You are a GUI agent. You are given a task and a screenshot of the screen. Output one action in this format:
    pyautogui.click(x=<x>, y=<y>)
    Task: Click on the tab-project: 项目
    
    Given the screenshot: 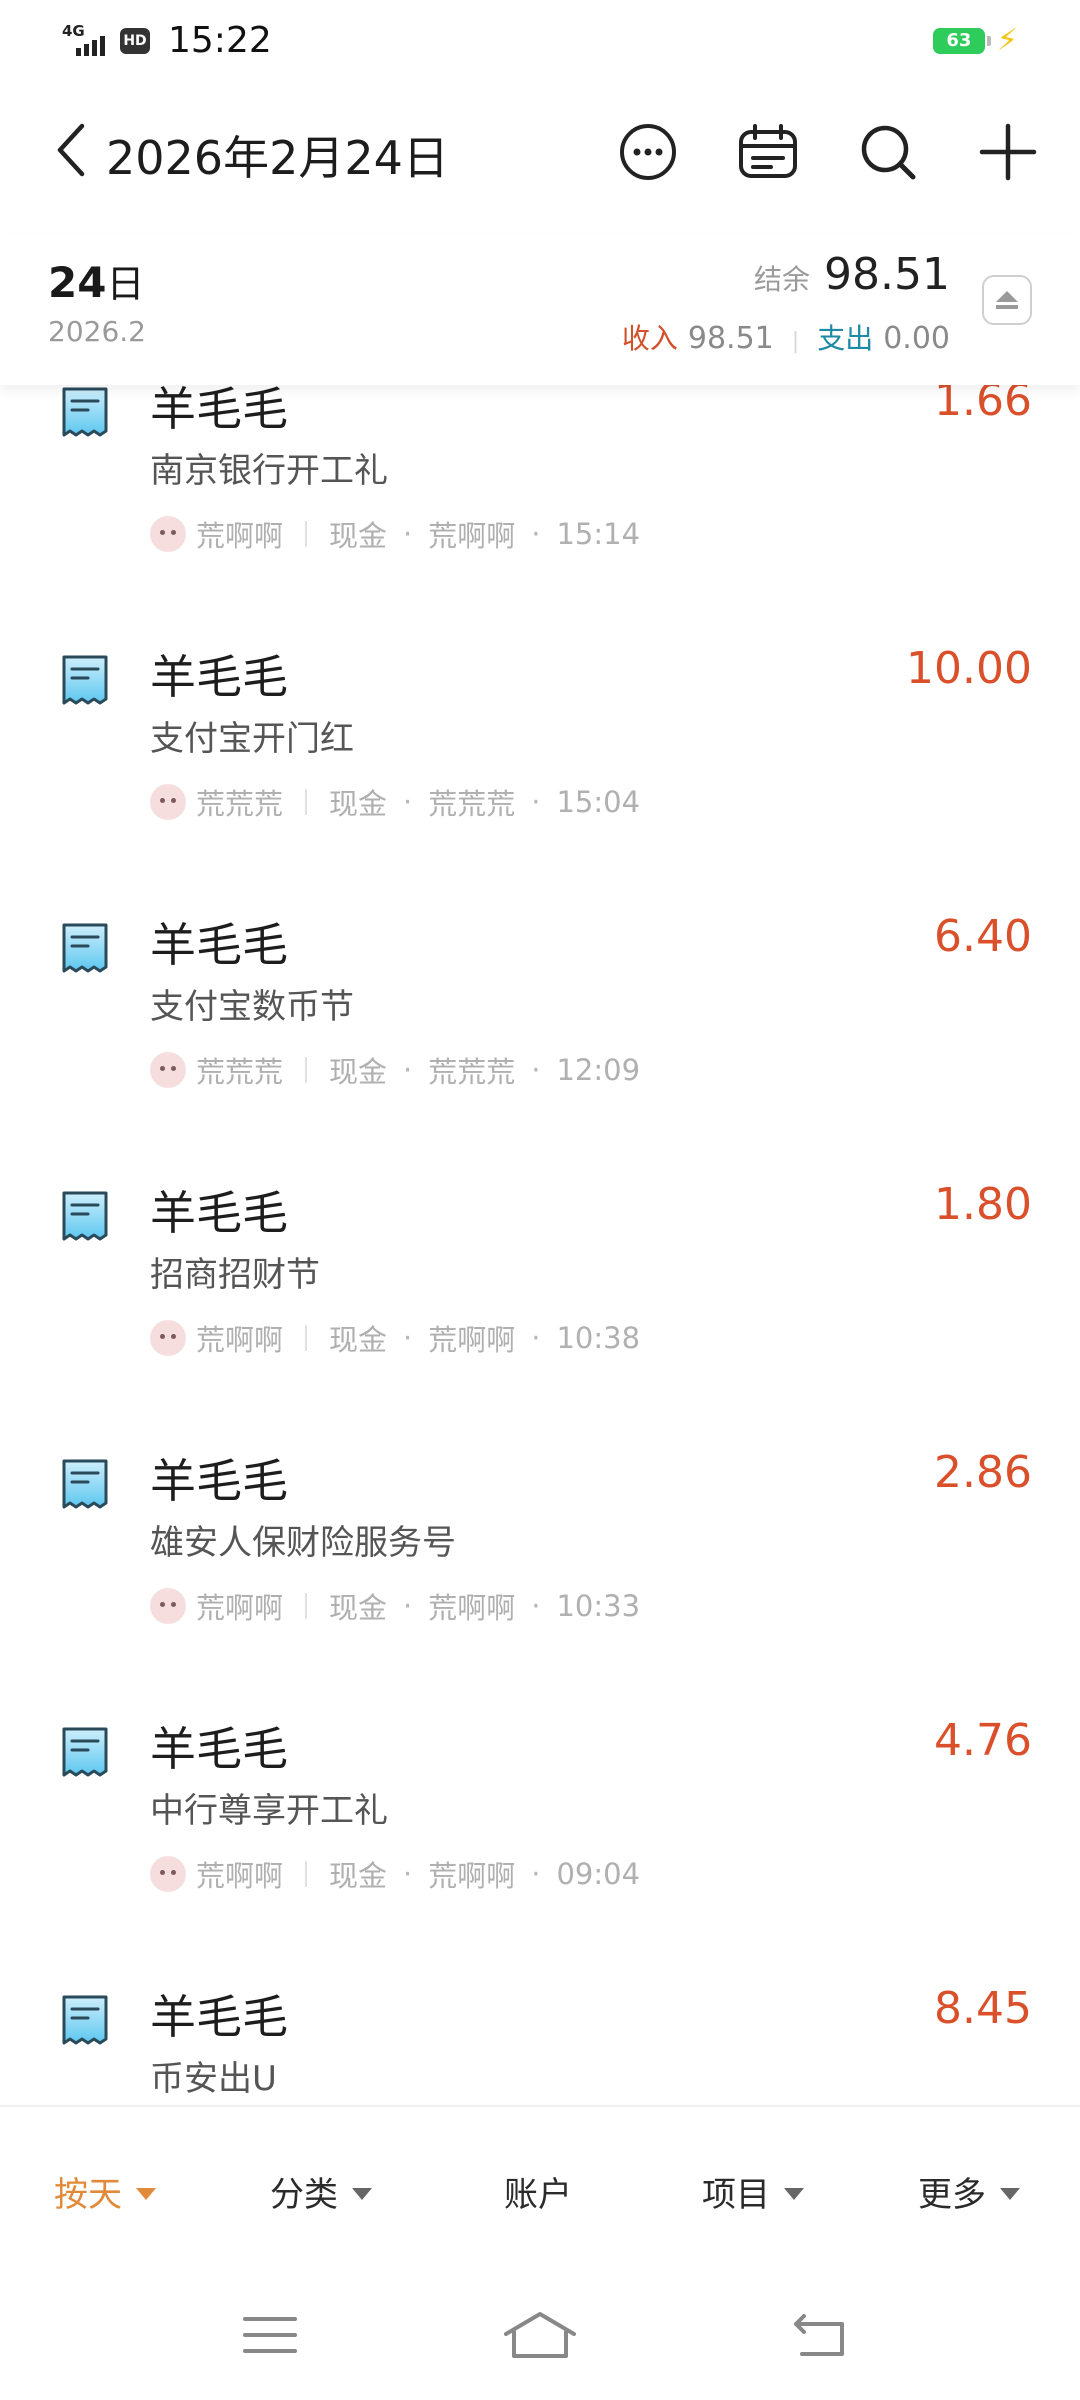 What is the action you would take?
    pyautogui.click(x=753, y=2191)
    